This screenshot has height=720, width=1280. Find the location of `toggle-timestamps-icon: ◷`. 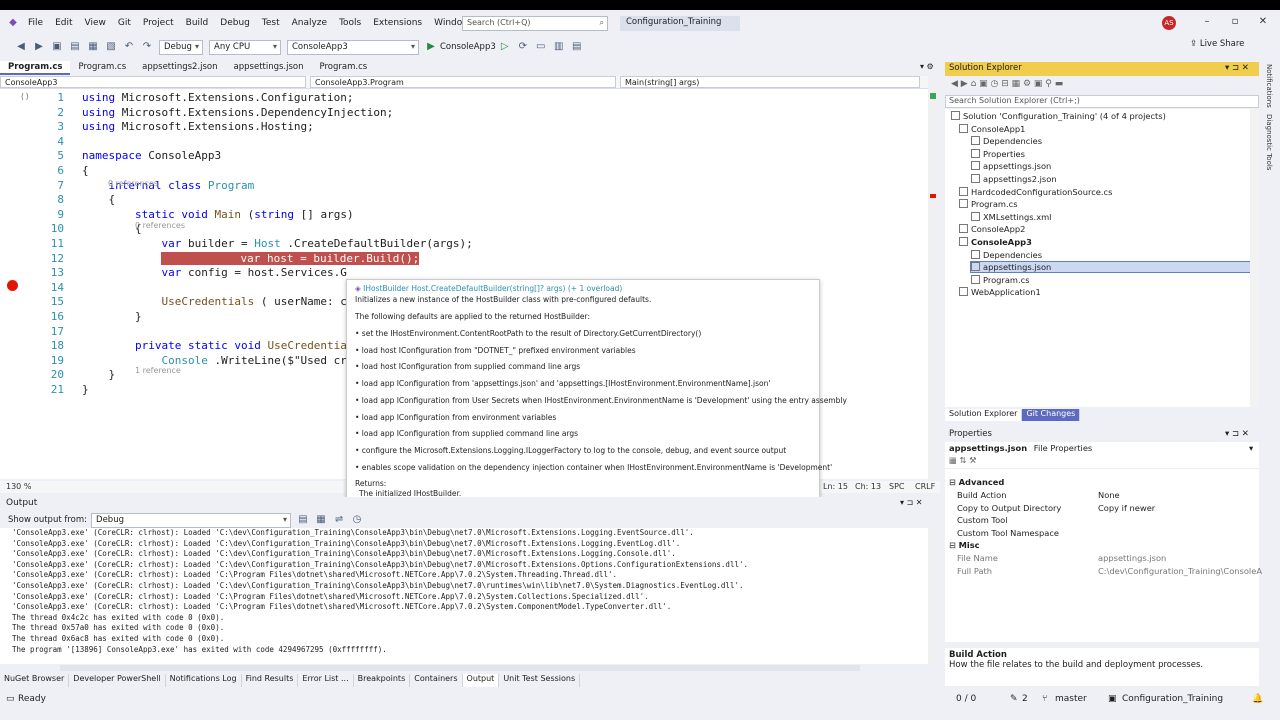

toggle-timestamps-icon: ◷ is located at coordinates (357, 520).